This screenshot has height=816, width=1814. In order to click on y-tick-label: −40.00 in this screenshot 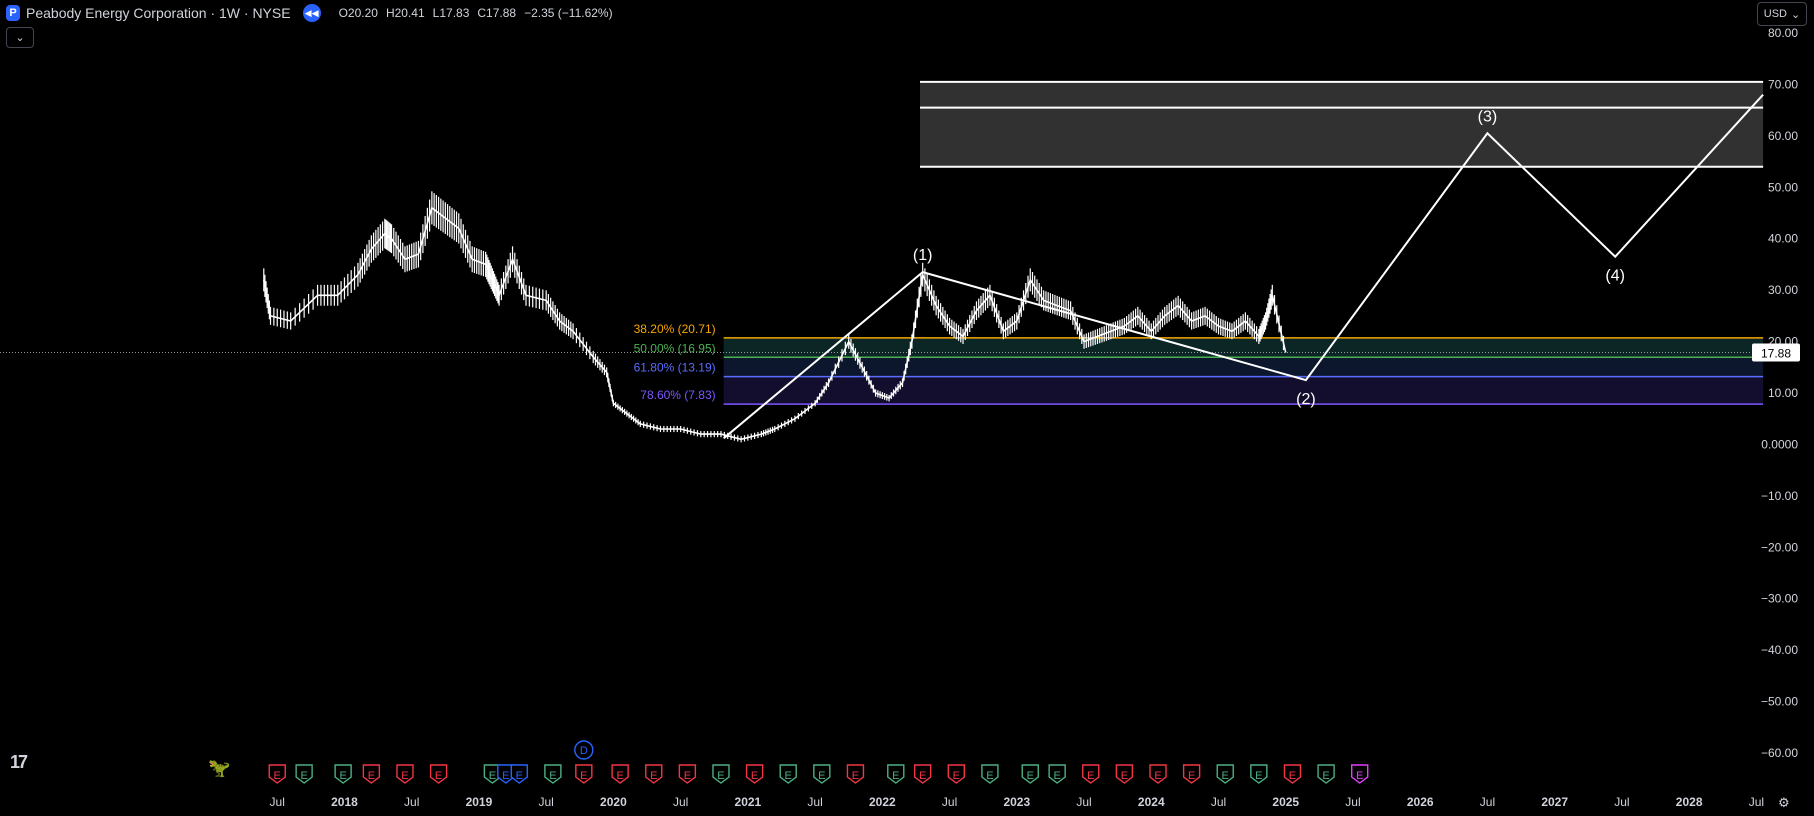, I will do `click(1779, 650)`.